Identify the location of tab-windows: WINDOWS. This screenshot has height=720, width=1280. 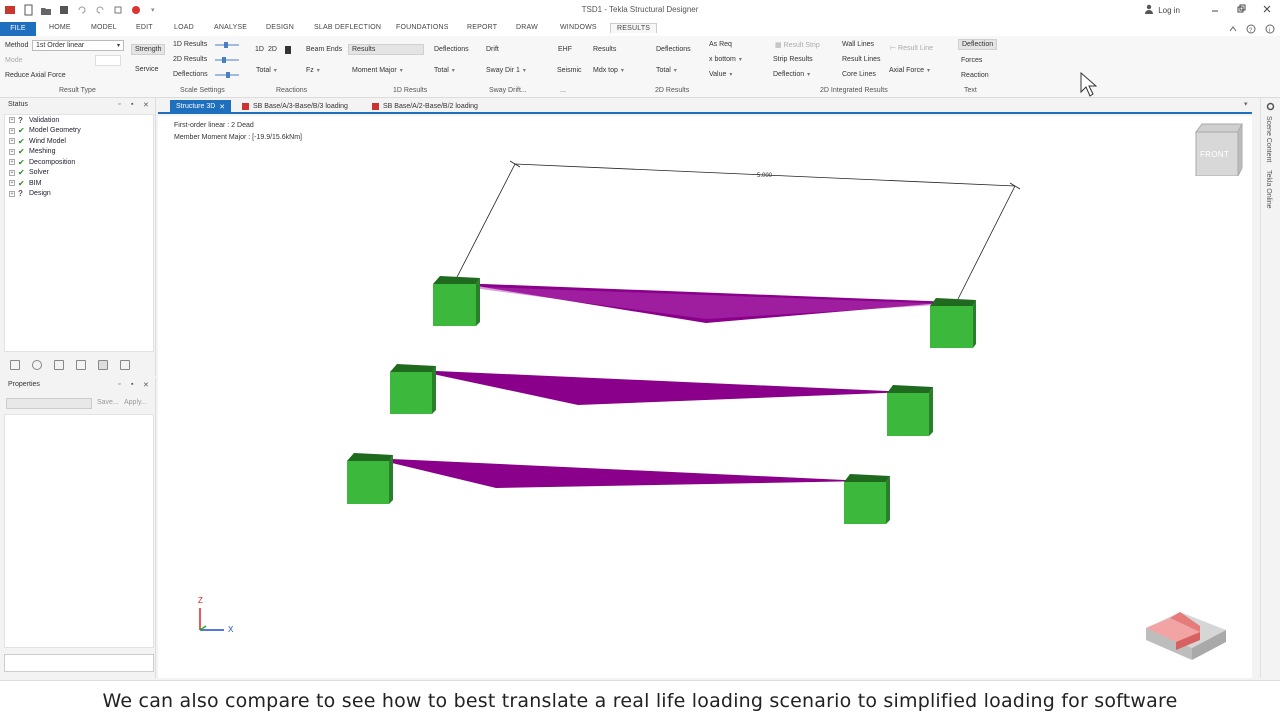
(578, 27).